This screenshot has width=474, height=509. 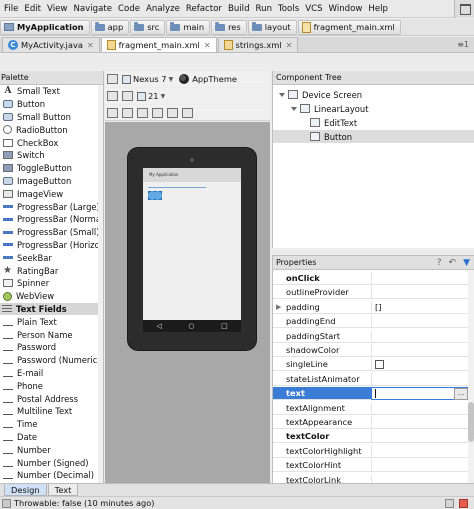 What do you see at coordinates (51, 411) in the screenshot?
I see `palette-item: Multiline Text` at bounding box center [51, 411].